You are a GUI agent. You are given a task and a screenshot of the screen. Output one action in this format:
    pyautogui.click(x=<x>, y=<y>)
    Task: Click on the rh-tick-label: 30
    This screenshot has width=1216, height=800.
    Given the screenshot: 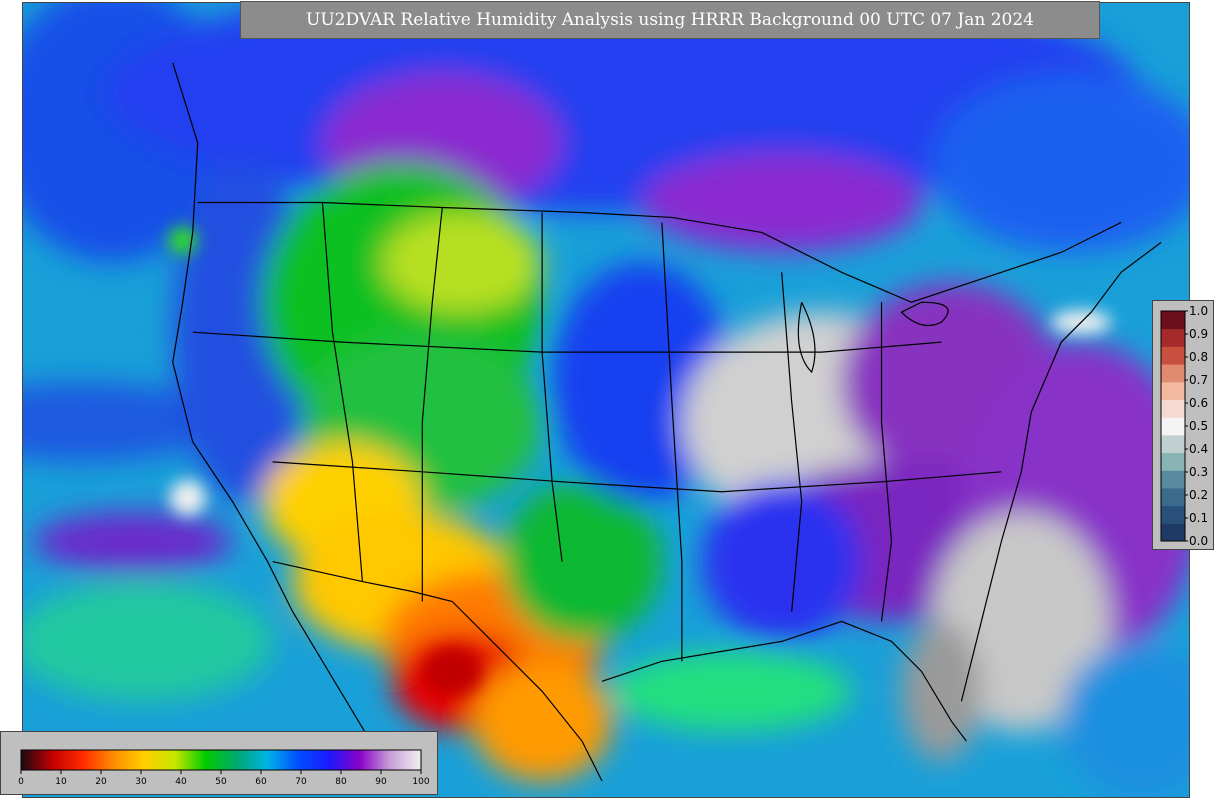 What is the action you would take?
    pyautogui.click(x=141, y=782)
    